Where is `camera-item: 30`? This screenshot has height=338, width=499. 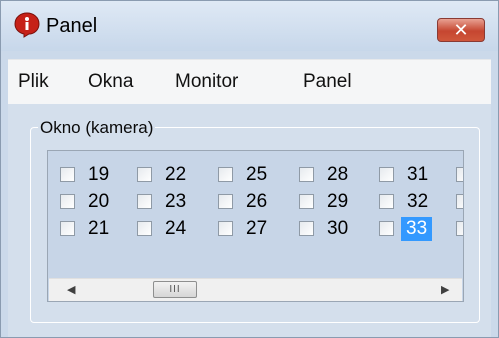
camera-item: 30 is located at coordinates (335, 229).